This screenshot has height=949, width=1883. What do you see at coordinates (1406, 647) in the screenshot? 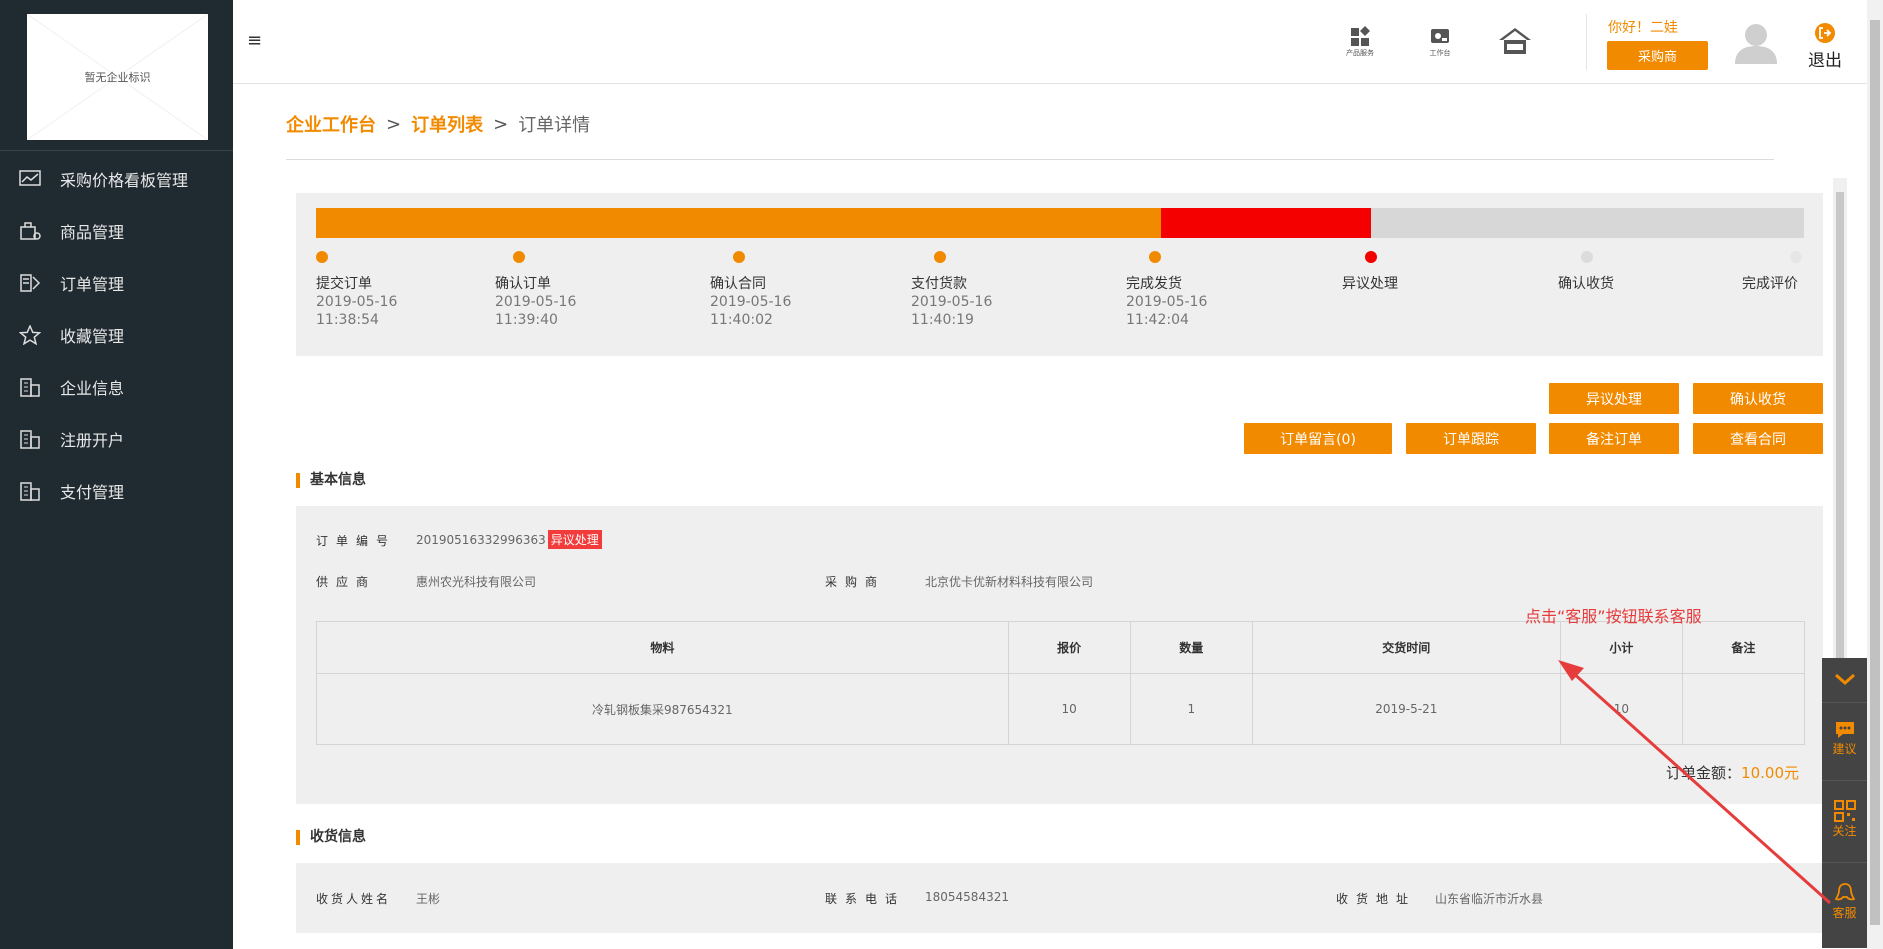
I see `table-header: 交货时间` at bounding box center [1406, 647].